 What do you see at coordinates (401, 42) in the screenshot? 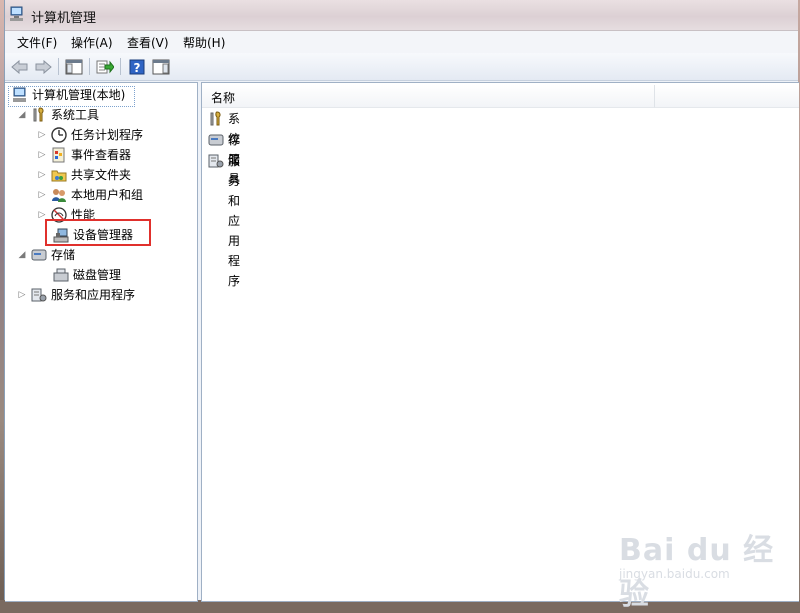
I see `menu-bar: 文件(F) 操作(A) 查看(V) 帮助(H)` at bounding box center [401, 42].